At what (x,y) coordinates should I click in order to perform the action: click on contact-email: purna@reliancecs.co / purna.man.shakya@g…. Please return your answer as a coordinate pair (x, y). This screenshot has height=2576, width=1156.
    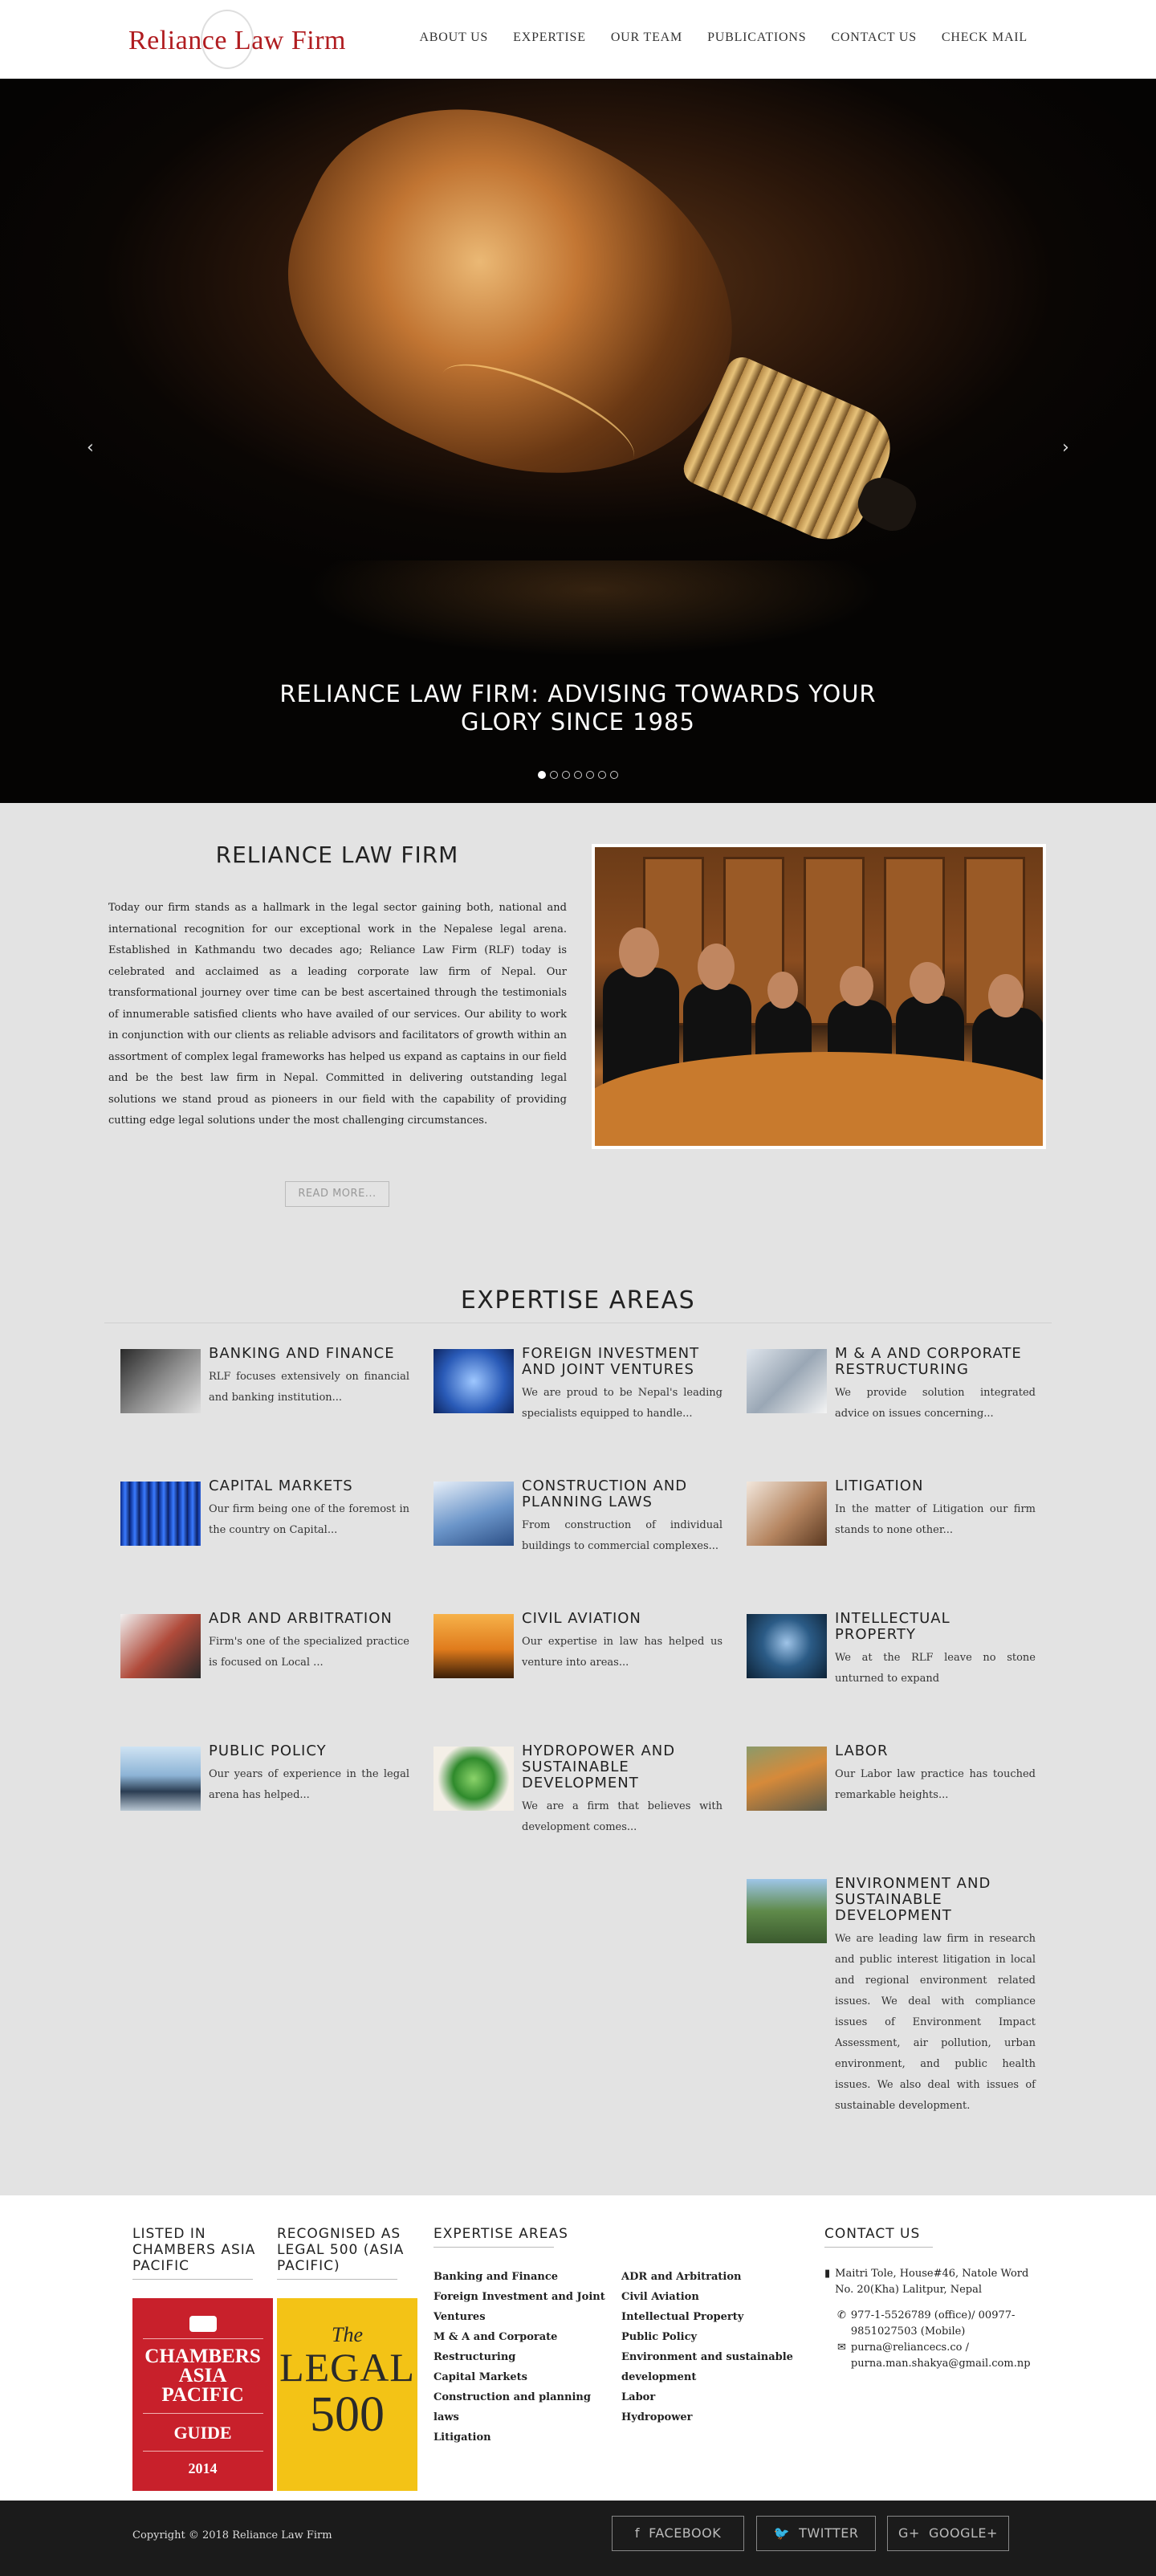
    Looking at the image, I should click on (946, 2356).